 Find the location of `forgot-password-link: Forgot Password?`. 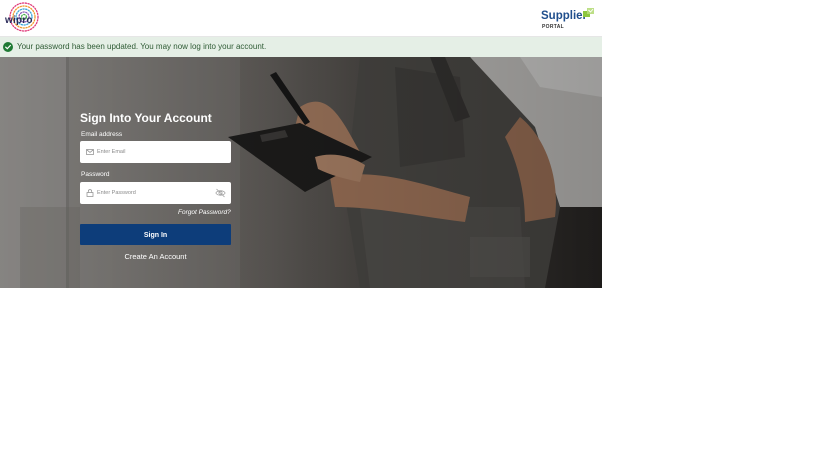

forgot-password-link: Forgot Password? is located at coordinates (204, 212).